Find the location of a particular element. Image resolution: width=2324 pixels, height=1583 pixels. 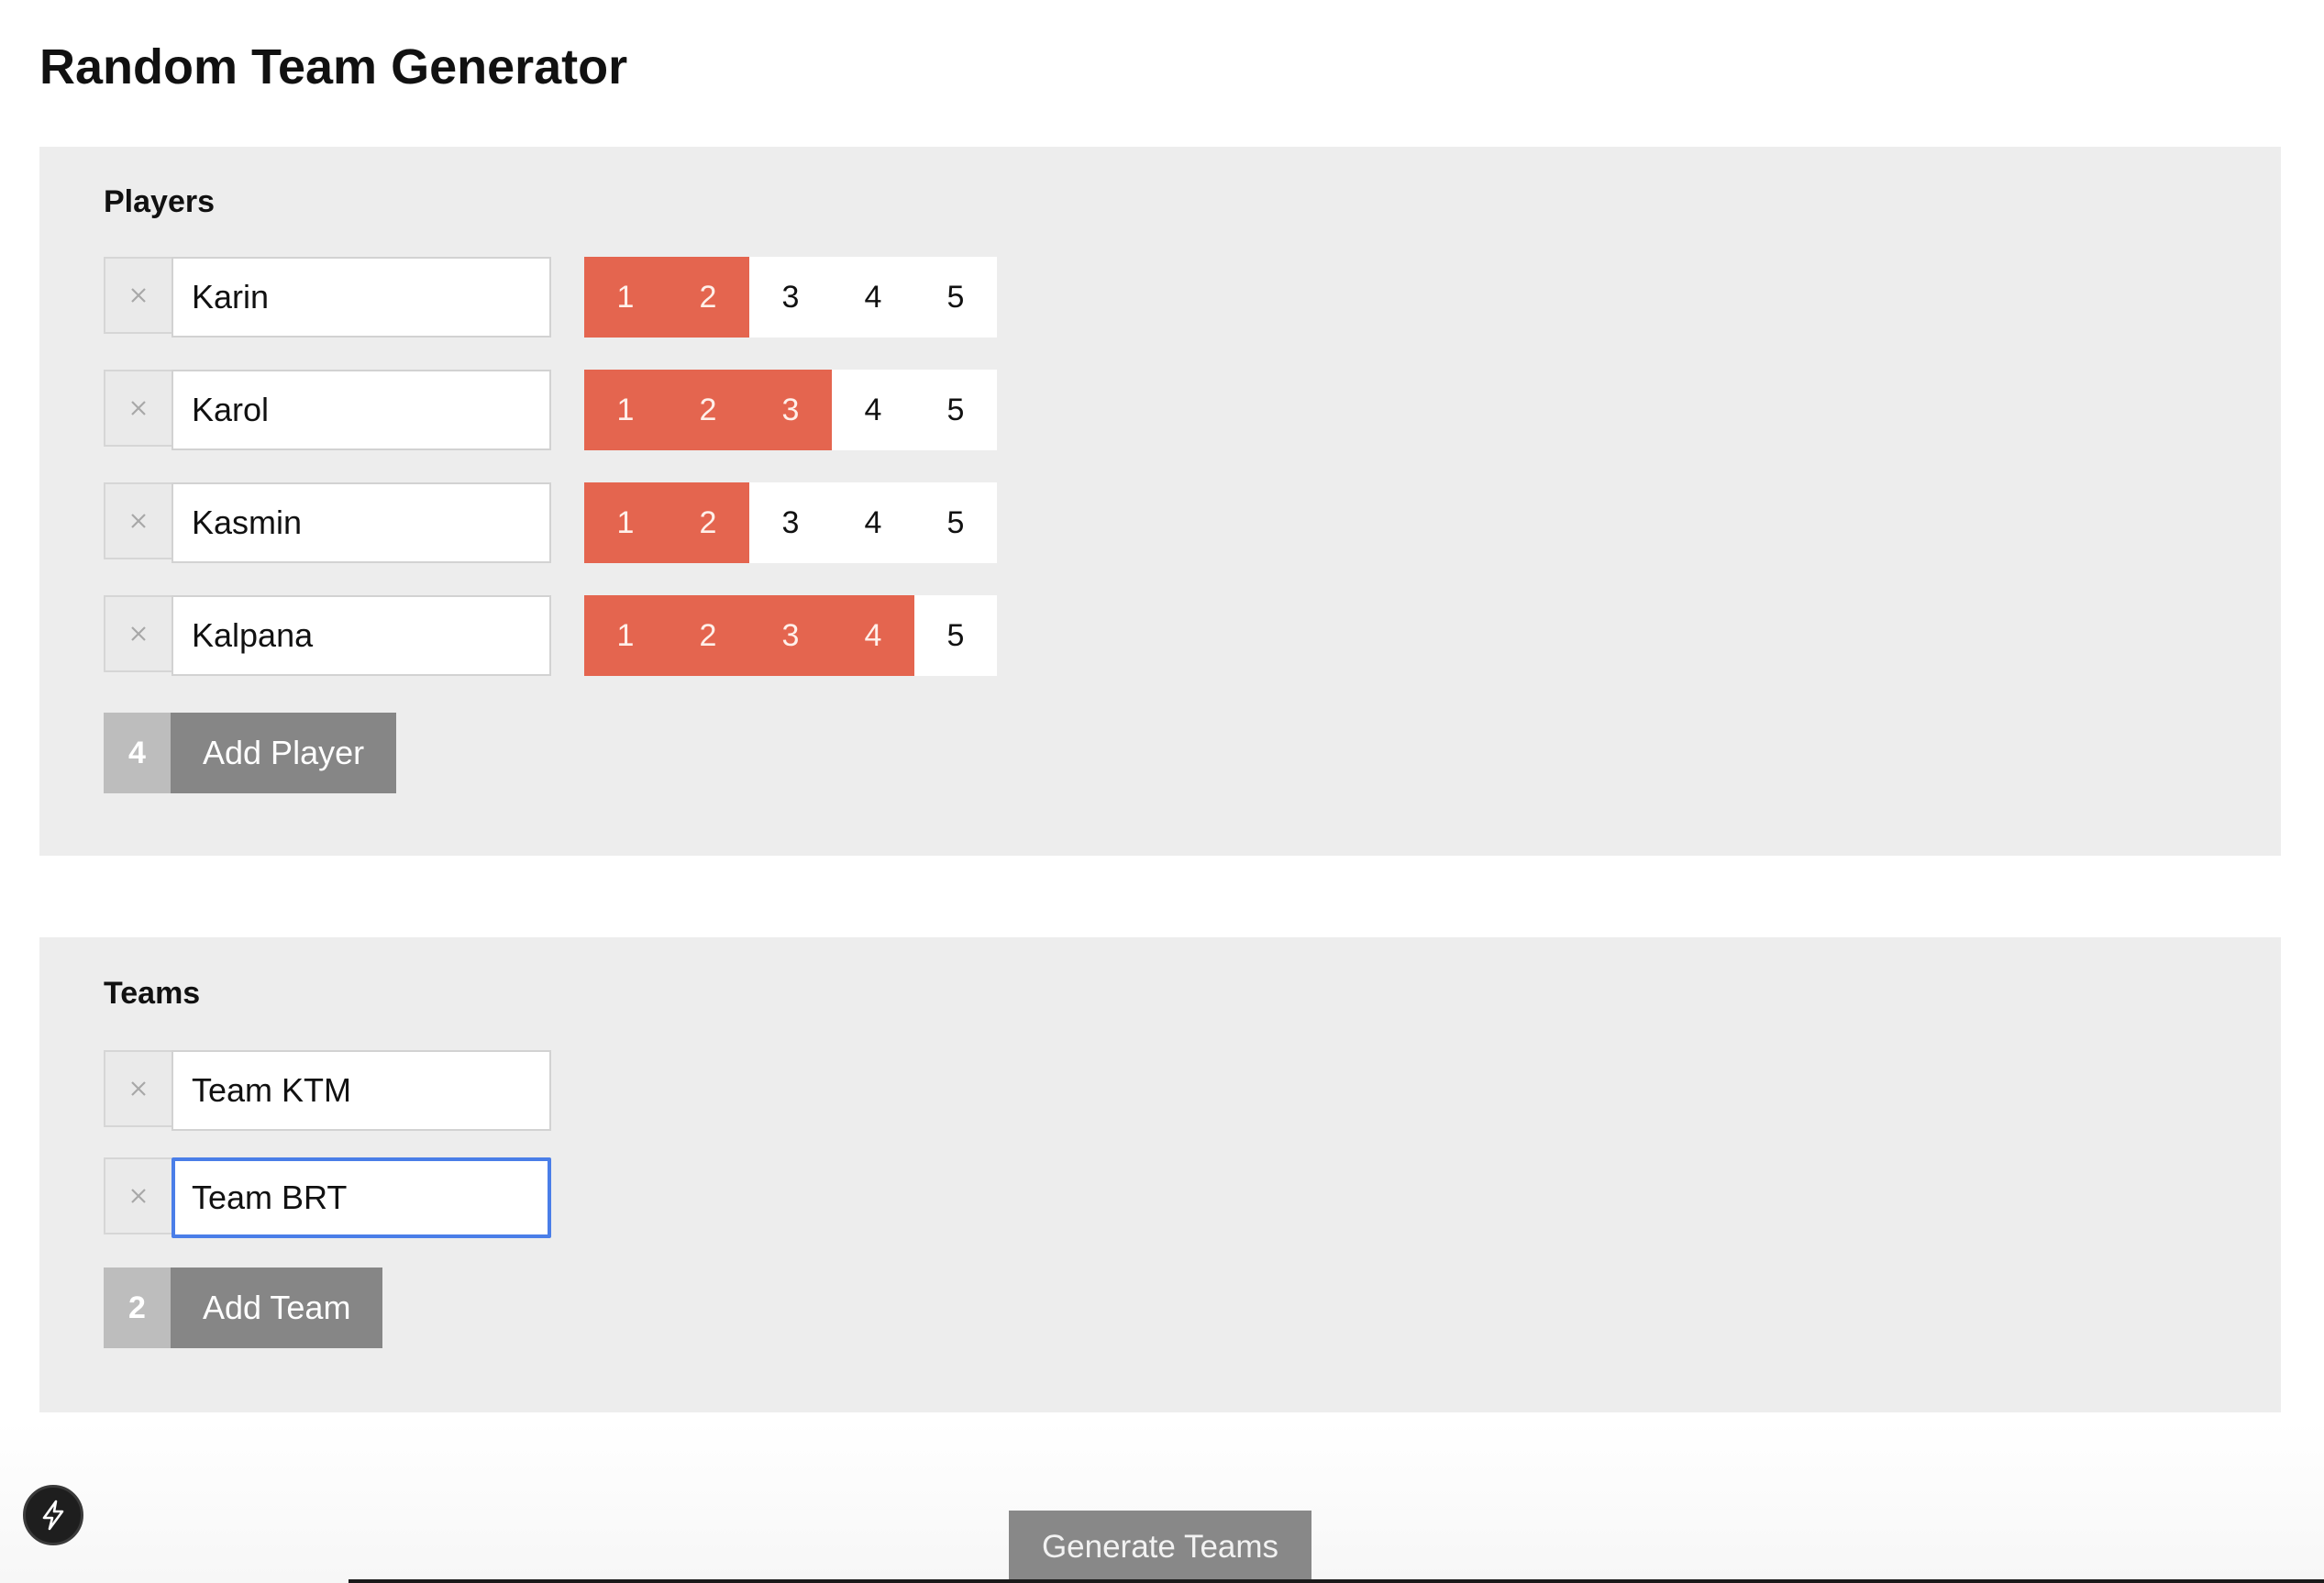

add-player-label: Add Player is located at coordinates (284, 753).